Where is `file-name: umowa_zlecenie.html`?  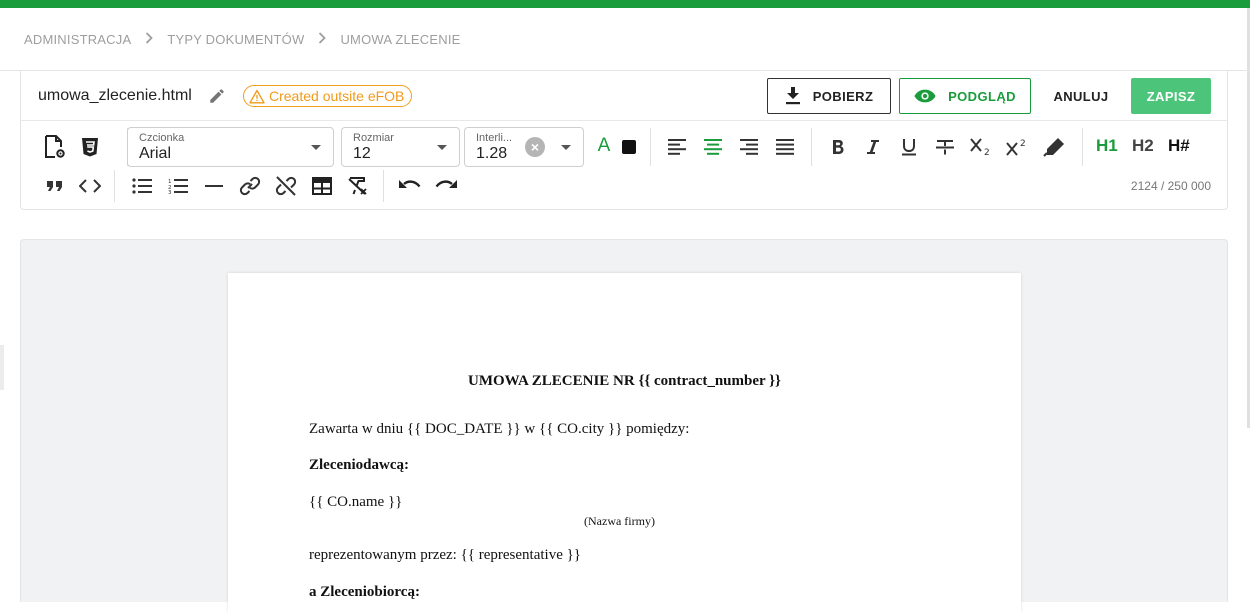
file-name: umowa_zlecenie.html is located at coordinates (115, 95).